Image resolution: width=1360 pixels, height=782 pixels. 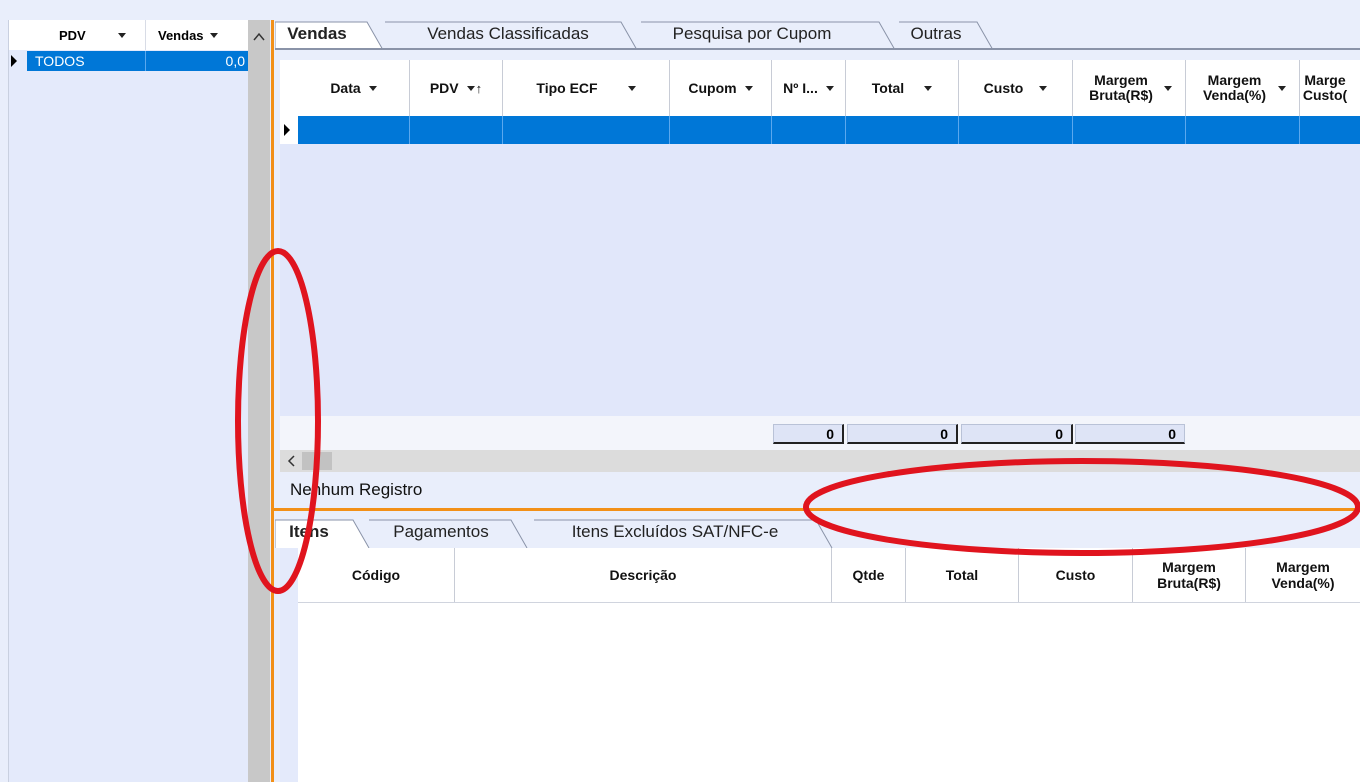 I want to click on header-label: Custo, so click(x=1003, y=87).